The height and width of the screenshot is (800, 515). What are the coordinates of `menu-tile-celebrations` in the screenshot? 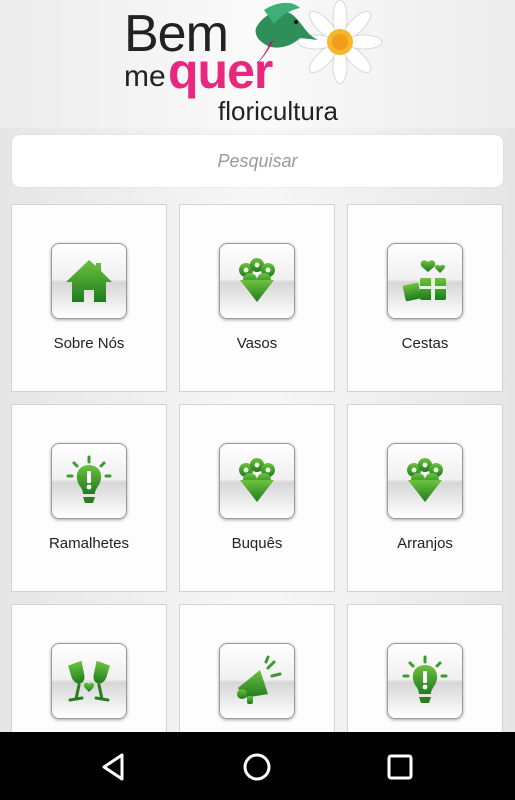 It's located at (89, 668).